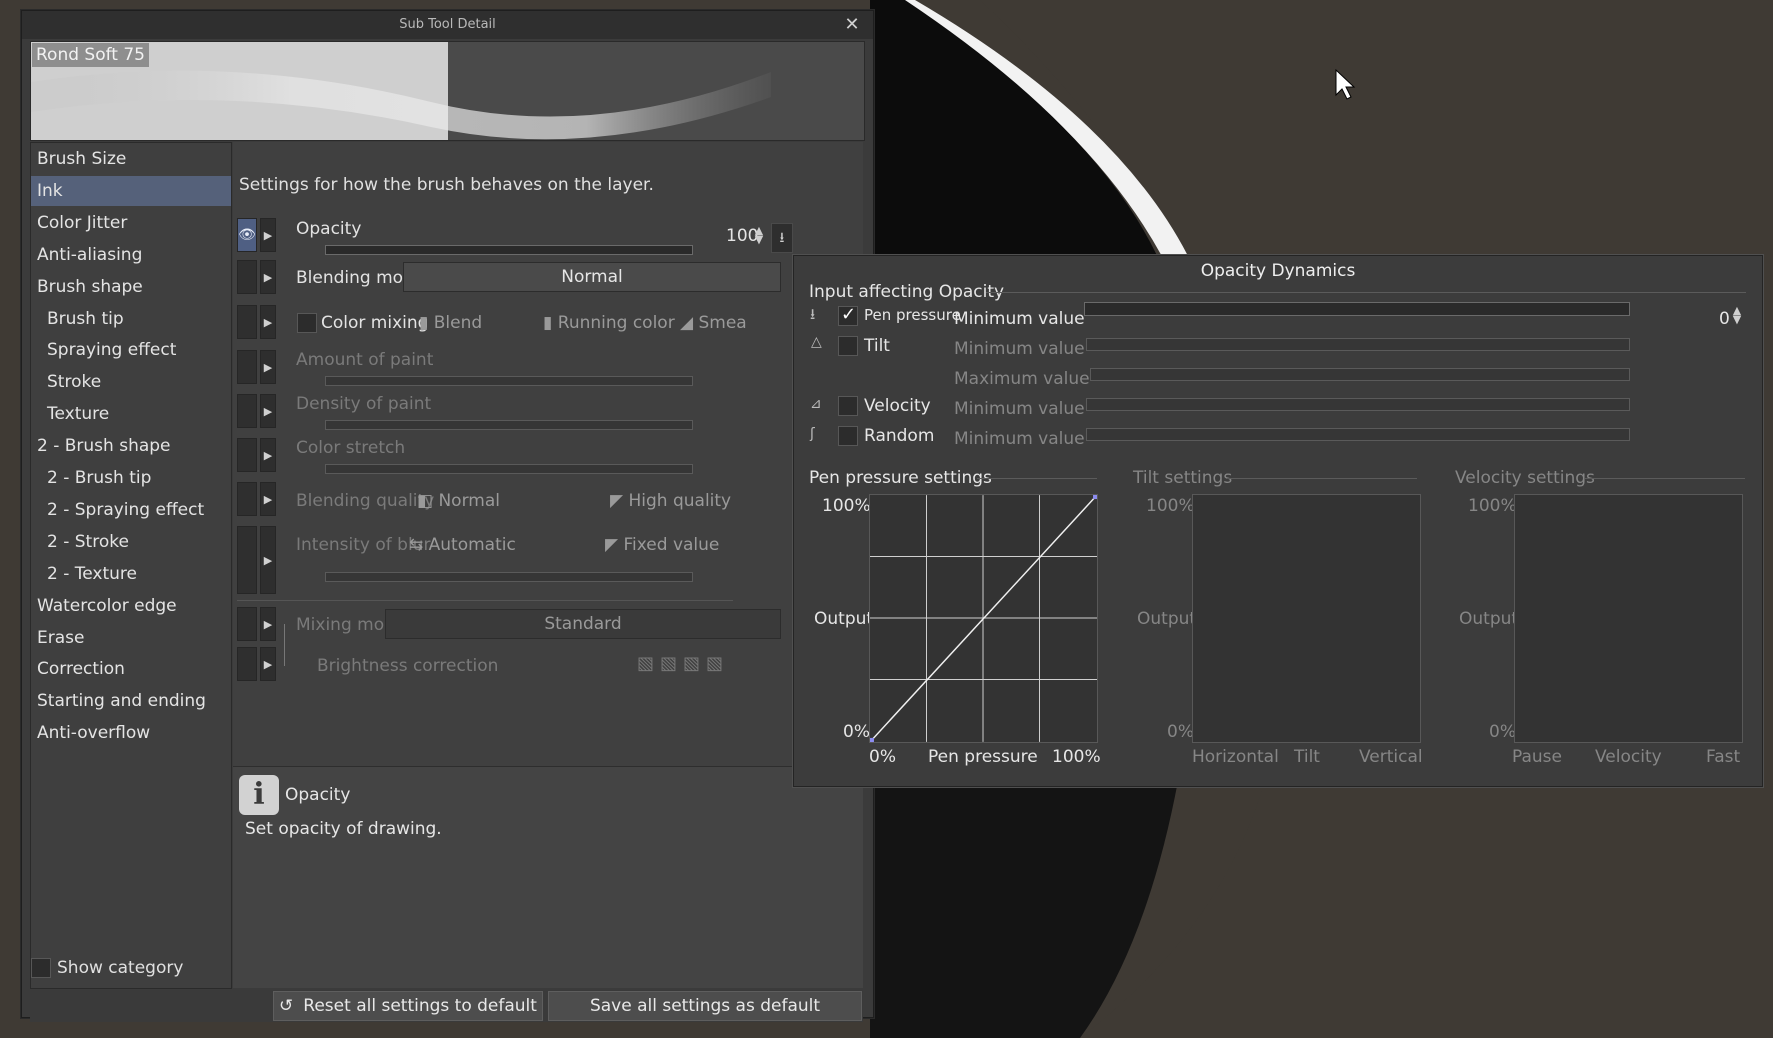 This screenshot has width=1773, height=1038. Describe the element at coordinates (268, 455) in the screenshot. I see `color-stretch-expand-arrow: ▶` at that location.